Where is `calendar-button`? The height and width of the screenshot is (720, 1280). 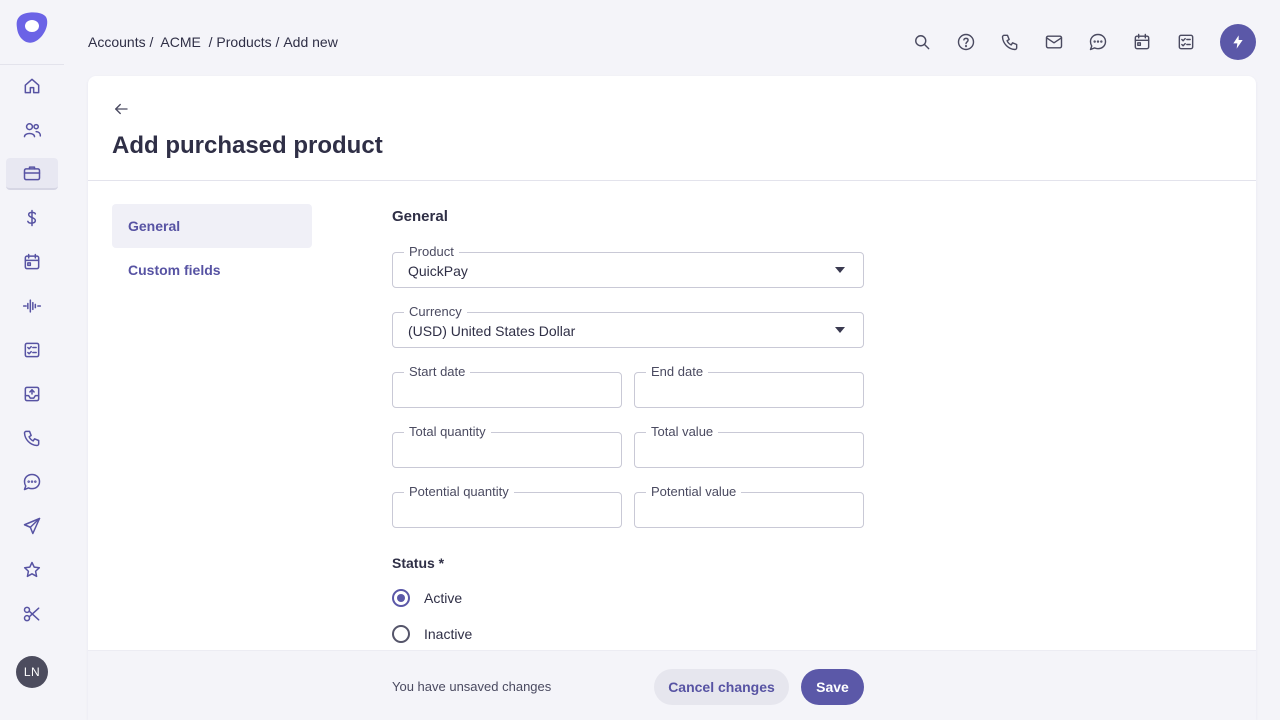 calendar-button is located at coordinates (1142, 42).